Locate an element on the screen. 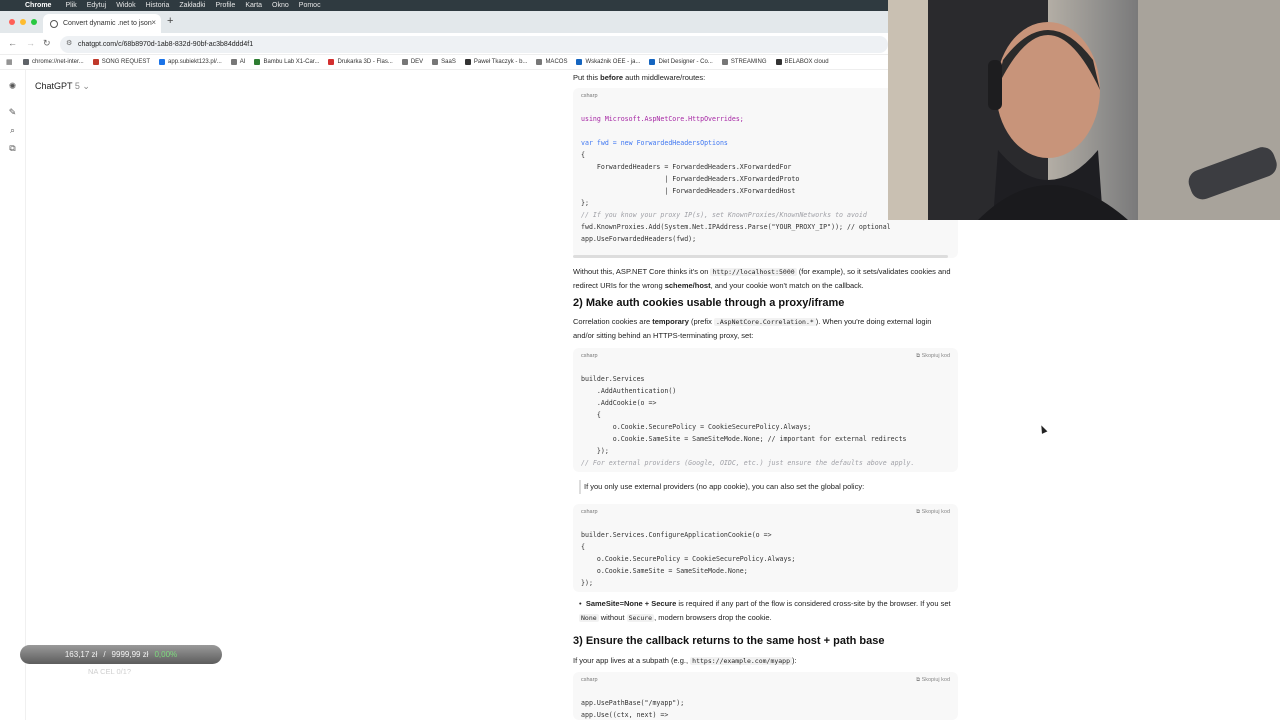 The image size is (1280, 721). chatgpt-favicon-icon is located at coordinates (54, 23).